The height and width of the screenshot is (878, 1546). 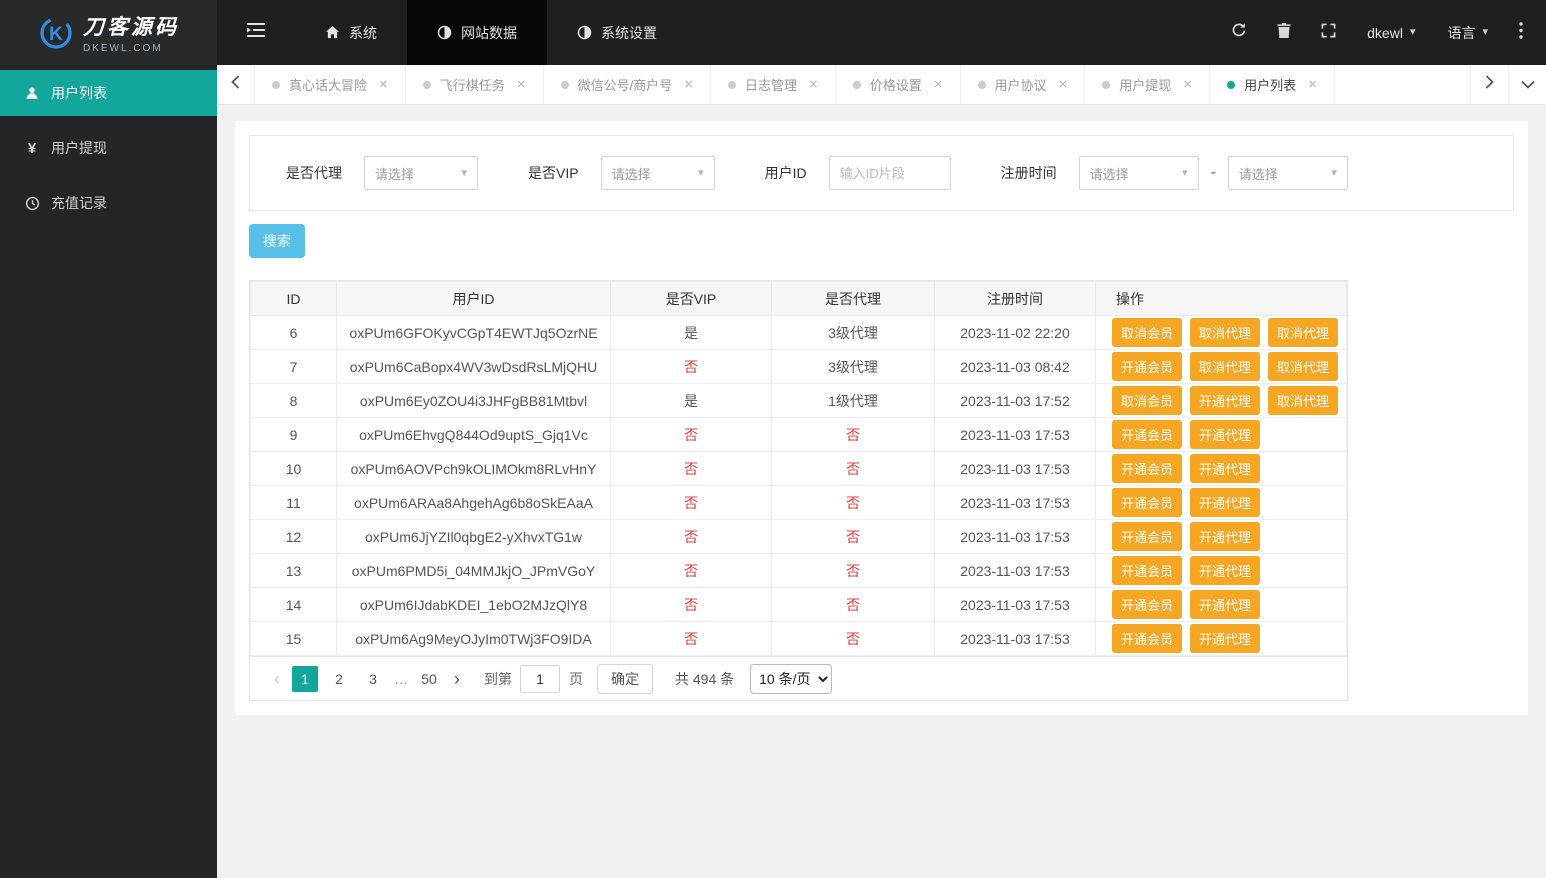 I want to click on topnav-item-1: 网站数据, so click(x=477, y=32).